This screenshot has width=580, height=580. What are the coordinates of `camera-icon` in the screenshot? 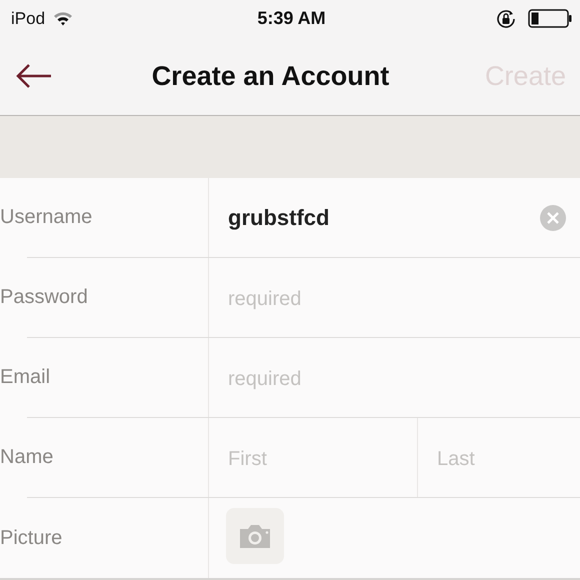 It's located at (255, 536).